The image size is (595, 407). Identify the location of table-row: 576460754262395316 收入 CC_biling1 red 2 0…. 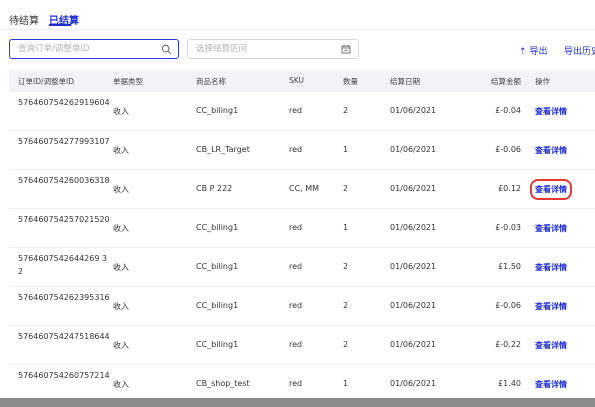
(302, 306).